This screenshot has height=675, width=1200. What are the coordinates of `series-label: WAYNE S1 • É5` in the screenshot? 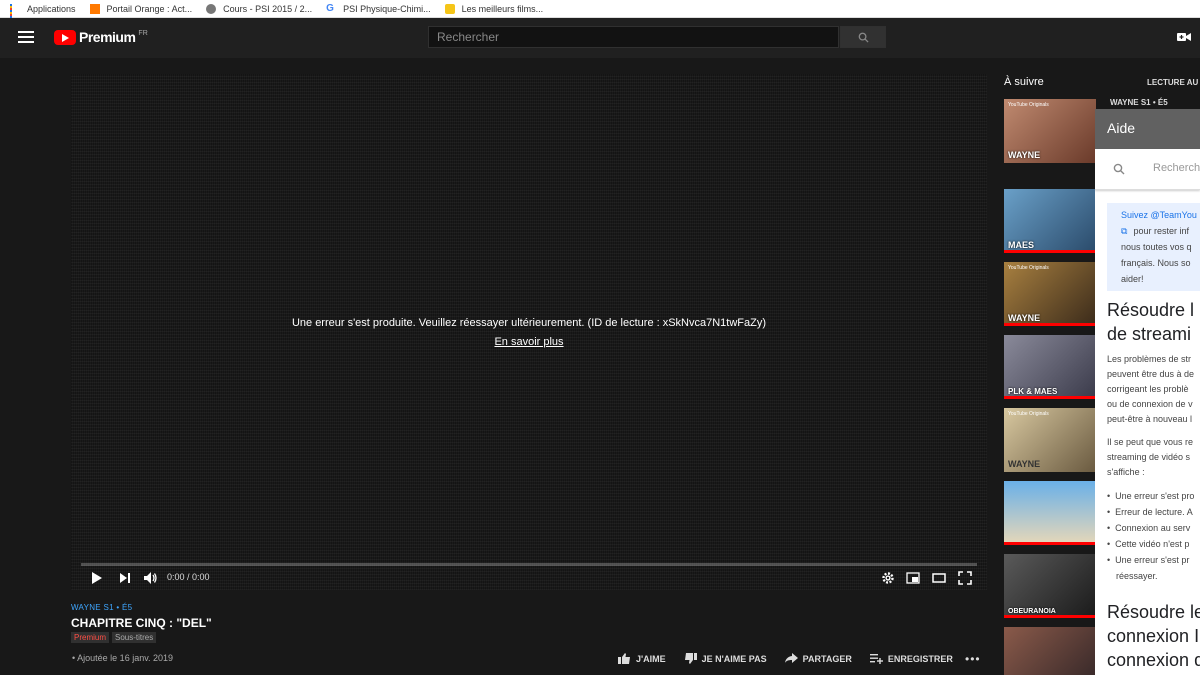 It's located at (101, 607).